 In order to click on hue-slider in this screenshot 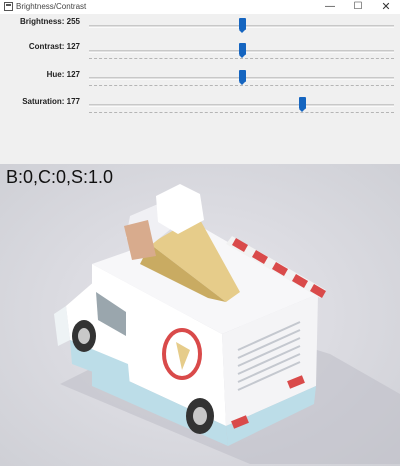, I will do `click(241, 79)`.